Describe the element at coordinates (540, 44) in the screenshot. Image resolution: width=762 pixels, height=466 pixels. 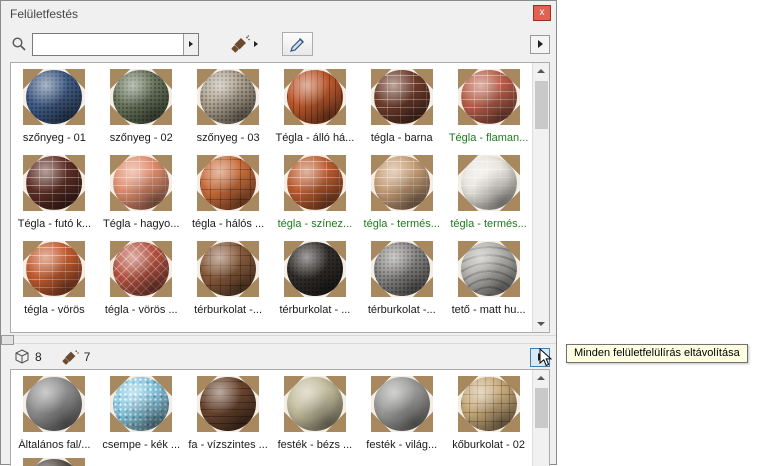
I see `top-panel-menu-button` at that location.